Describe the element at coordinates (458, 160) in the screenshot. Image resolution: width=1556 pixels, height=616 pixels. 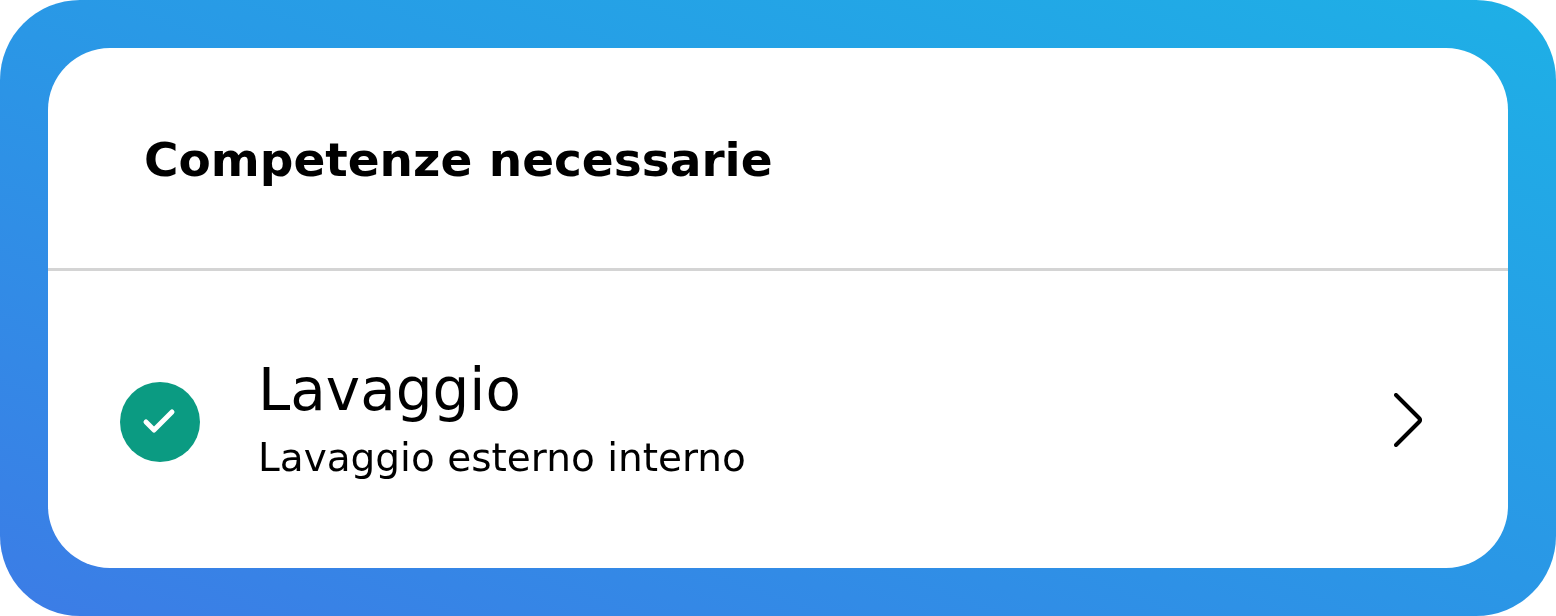
I see `card-title: Competenze necessarie` at that location.